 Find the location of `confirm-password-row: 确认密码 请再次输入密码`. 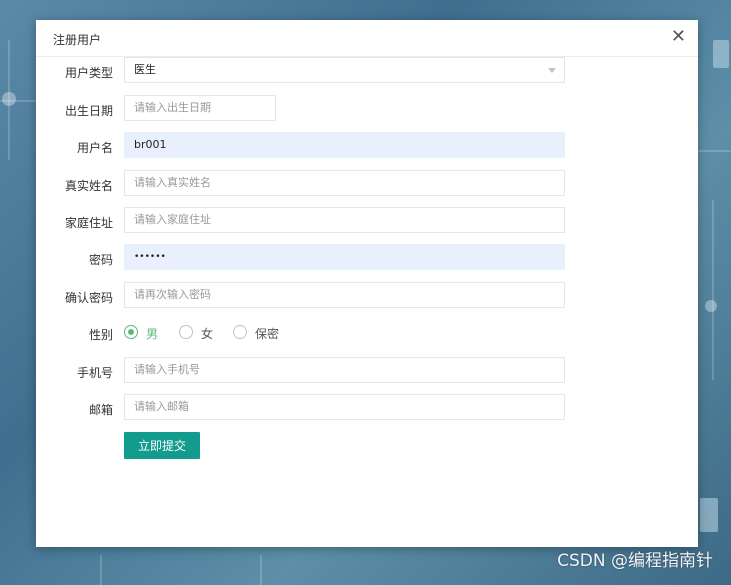

confirm-password-row: 确认密码 请再次输入密码 is located at coordinates (367, 296).